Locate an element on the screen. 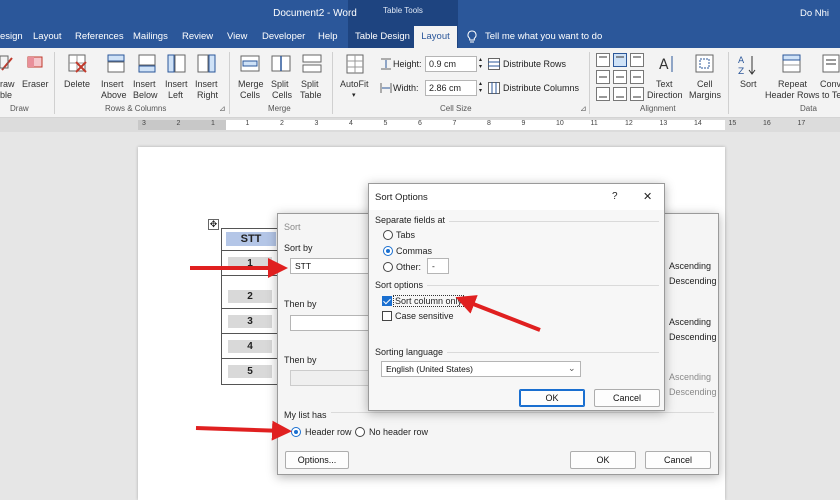 The height and width of the screenshot is (500, 840). arrow-to-header-row is located at coordinates (243, 430).